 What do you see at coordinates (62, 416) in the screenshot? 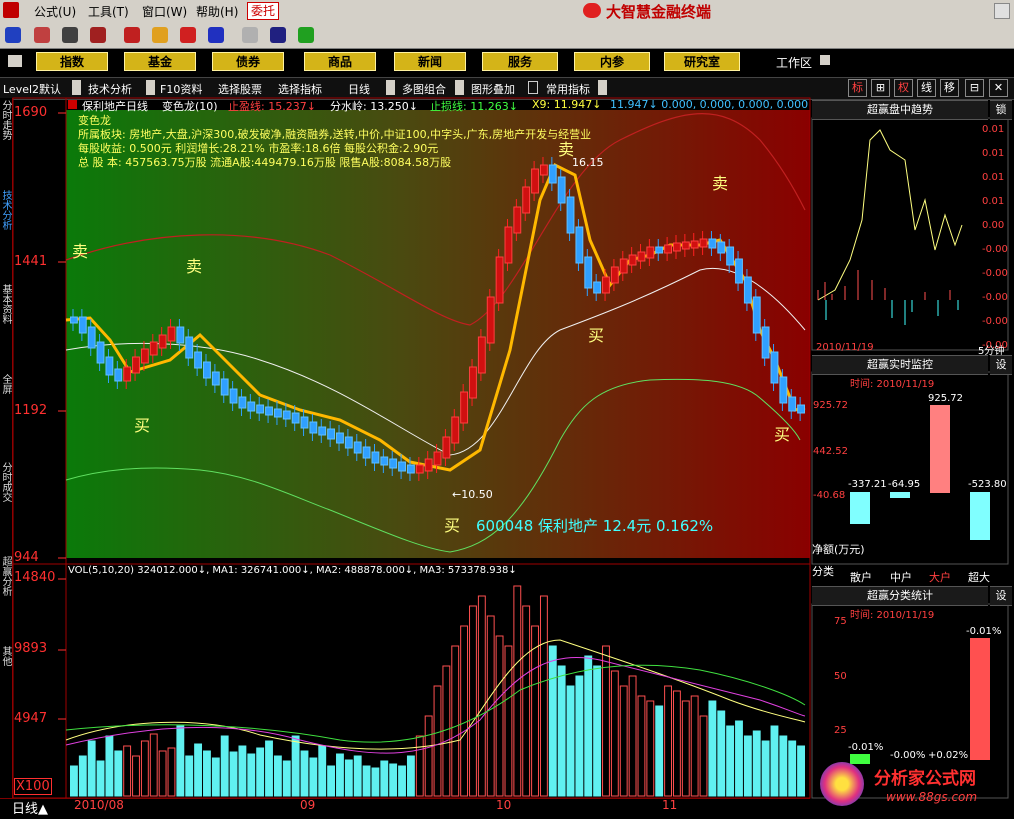
I see `price-axis-ticks` at bounding box center [62, 416].